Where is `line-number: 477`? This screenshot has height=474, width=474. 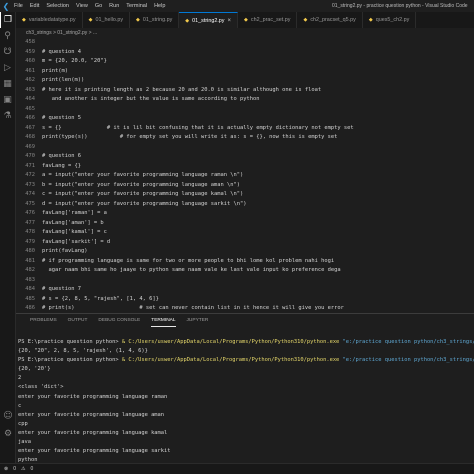
line-number: 477 is located at coordinates (30, 222).